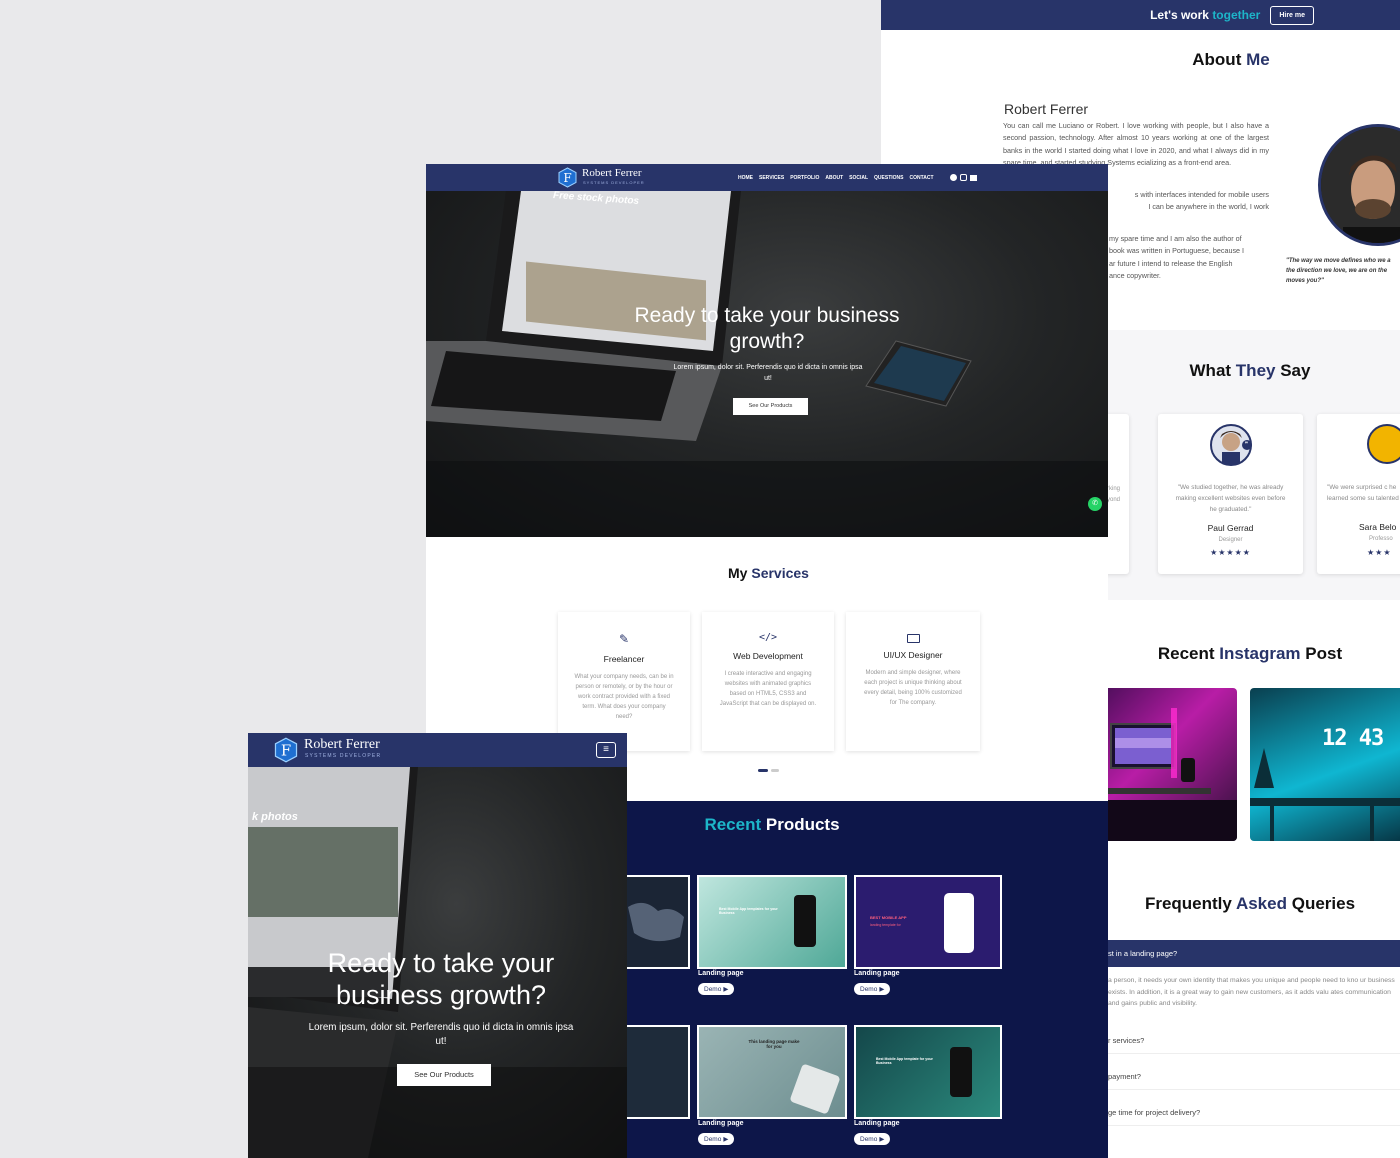 The height and width of the screenshot is (1158, 1400). What do you see at coordinates (763, 770) in the screenshot?
I see `carousel-dot-active` at bounding box center [763, 770].